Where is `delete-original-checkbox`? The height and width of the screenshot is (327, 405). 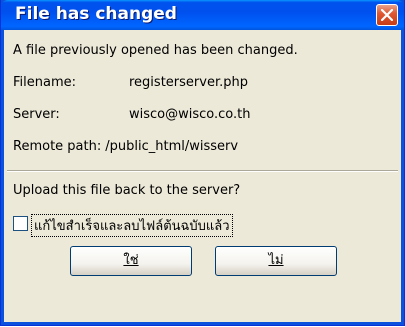
delete-original-checkbox is located at coordinates (20, 223).